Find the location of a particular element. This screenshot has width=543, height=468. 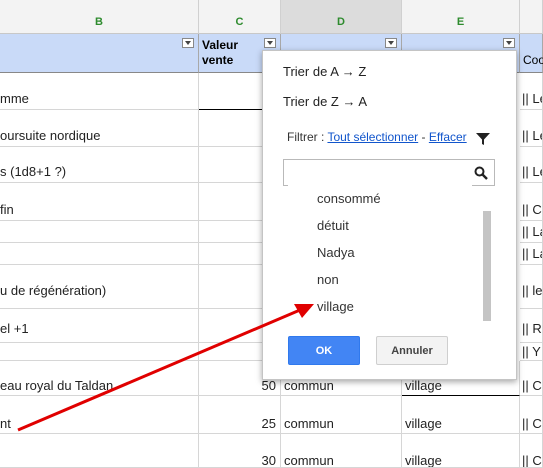

annotation-arrow is located at coordinates (165, 368).